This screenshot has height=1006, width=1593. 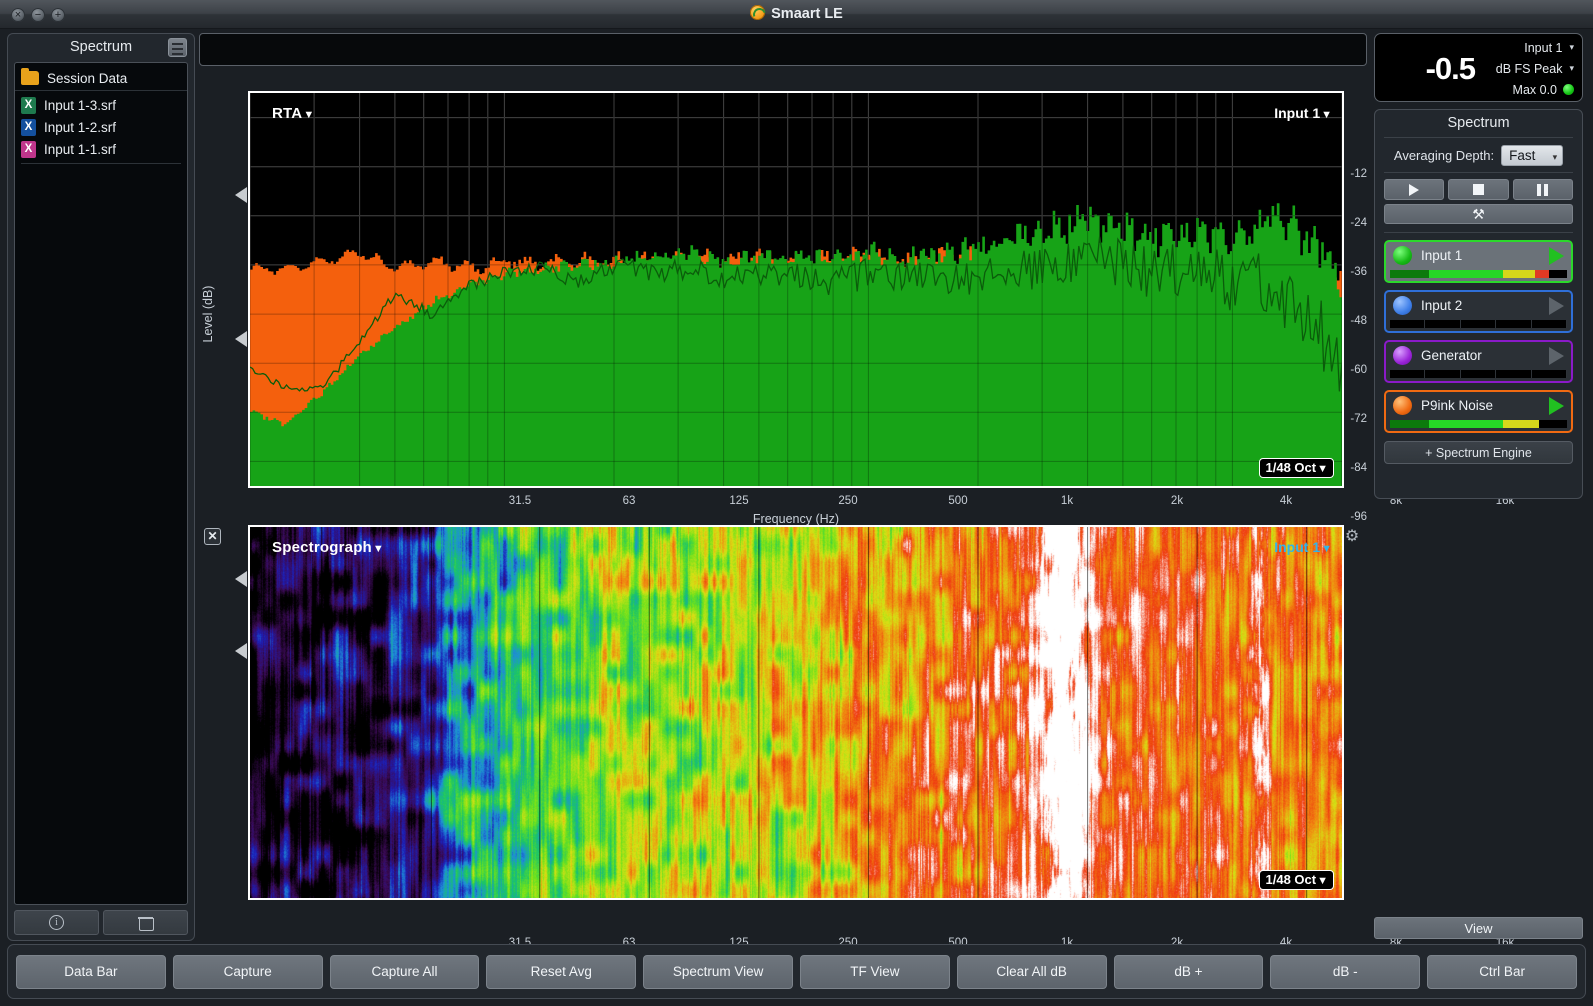 I want to click on window-title: Smaart LE, so click(x=796, y=14).